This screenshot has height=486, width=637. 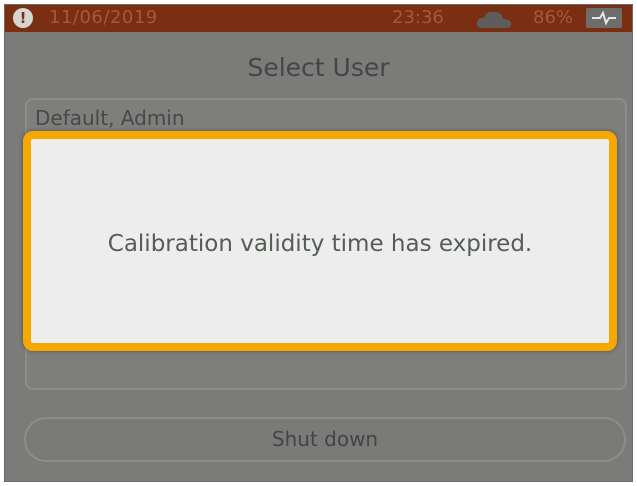 What do you see at coordinates (23, 18) in the screenshot?
I see `alert-icon: !` at bounding box center [23, 18].